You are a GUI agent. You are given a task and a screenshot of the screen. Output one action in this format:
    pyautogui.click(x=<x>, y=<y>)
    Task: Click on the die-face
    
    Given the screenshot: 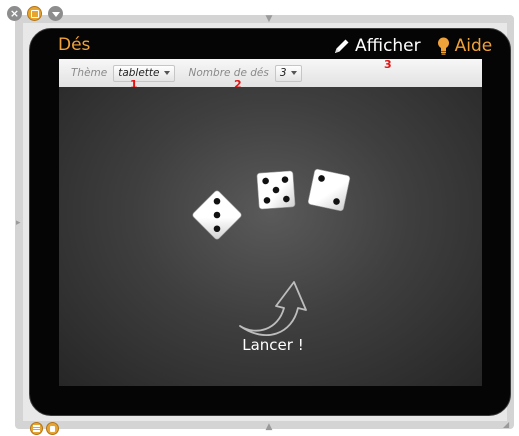 What is the action you would take?
    pyautogui.click(x=329, y=190)
    